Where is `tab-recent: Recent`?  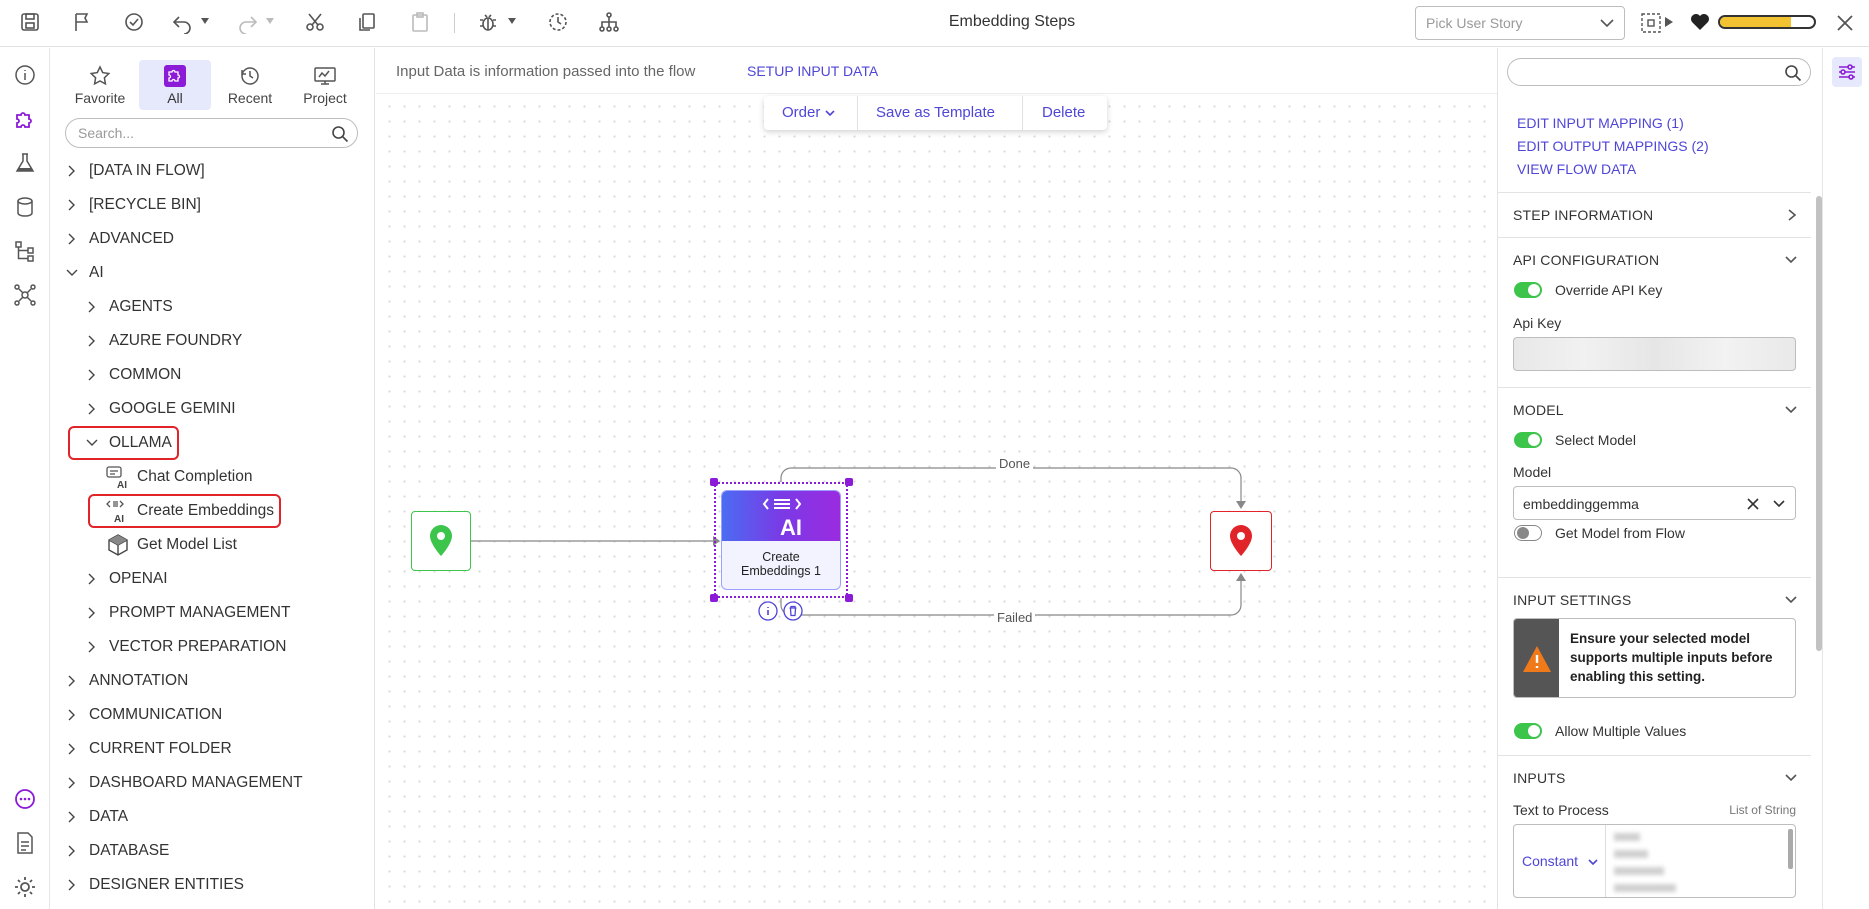 tab-recent: Recent is located at coordinates (250, 85).